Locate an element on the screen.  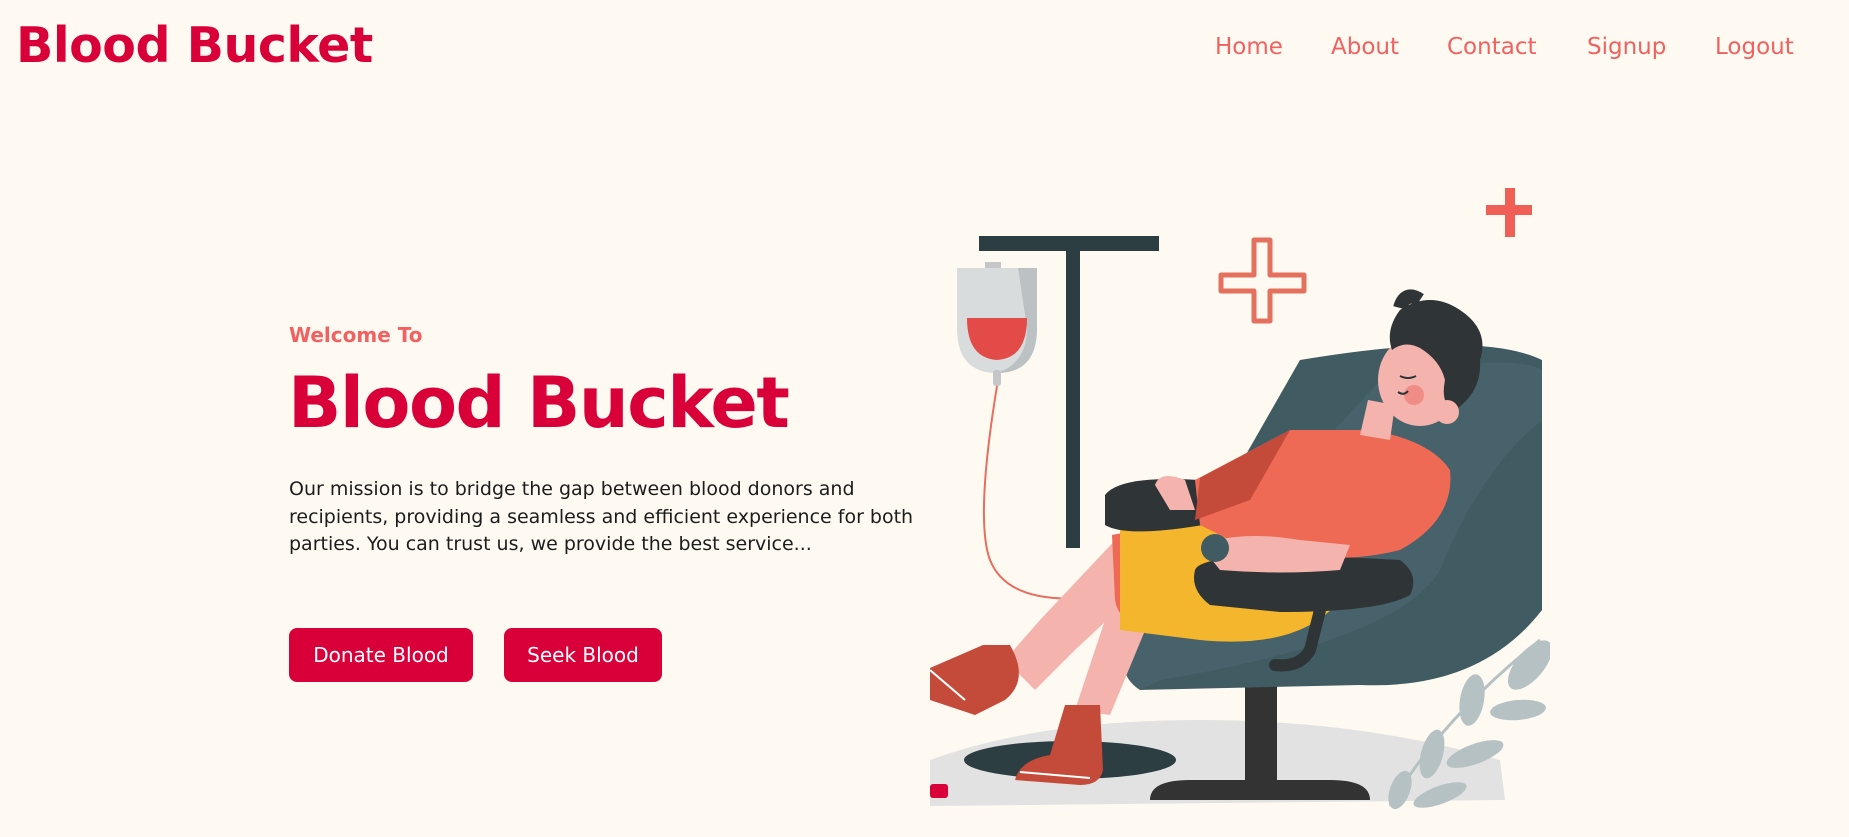
hero-subtitle: Welcome To is located at coordinates (356, 335).